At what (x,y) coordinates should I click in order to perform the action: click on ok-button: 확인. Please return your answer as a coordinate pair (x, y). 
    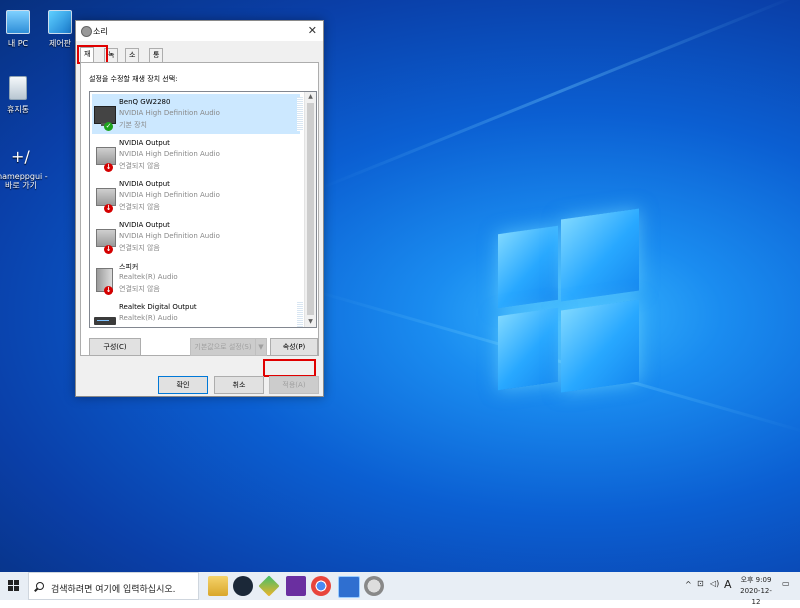
    Looking at the image, I should click on (183, 385).